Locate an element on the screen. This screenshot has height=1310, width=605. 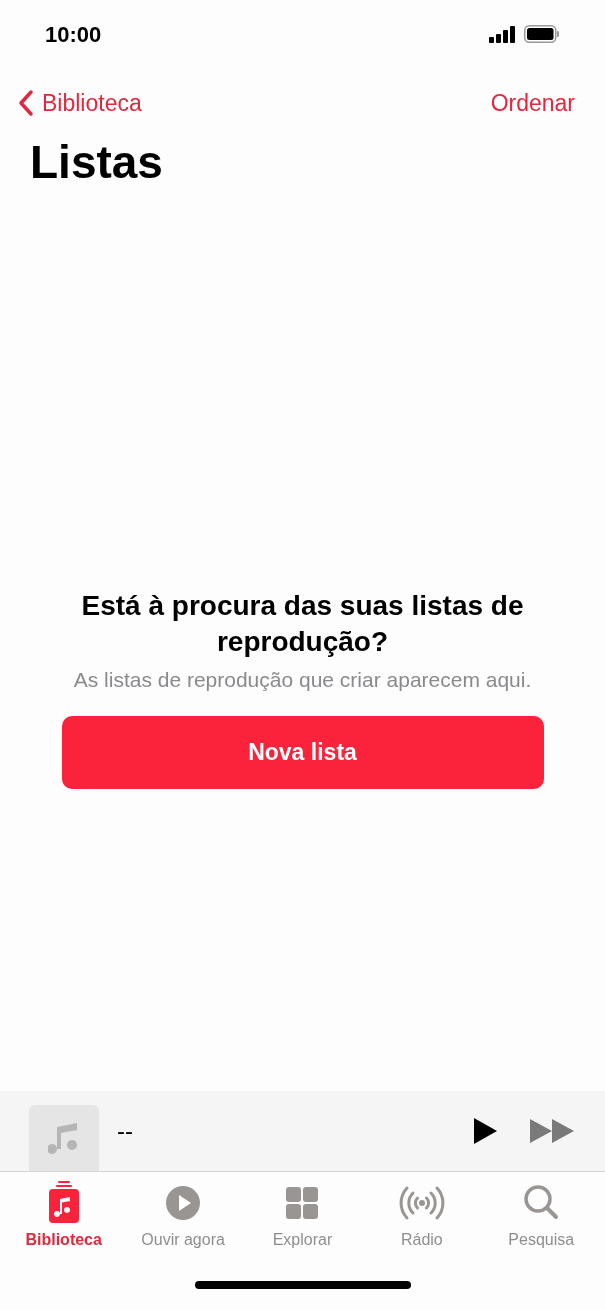
chevron-left-icon is located at coordinates (26, 103).